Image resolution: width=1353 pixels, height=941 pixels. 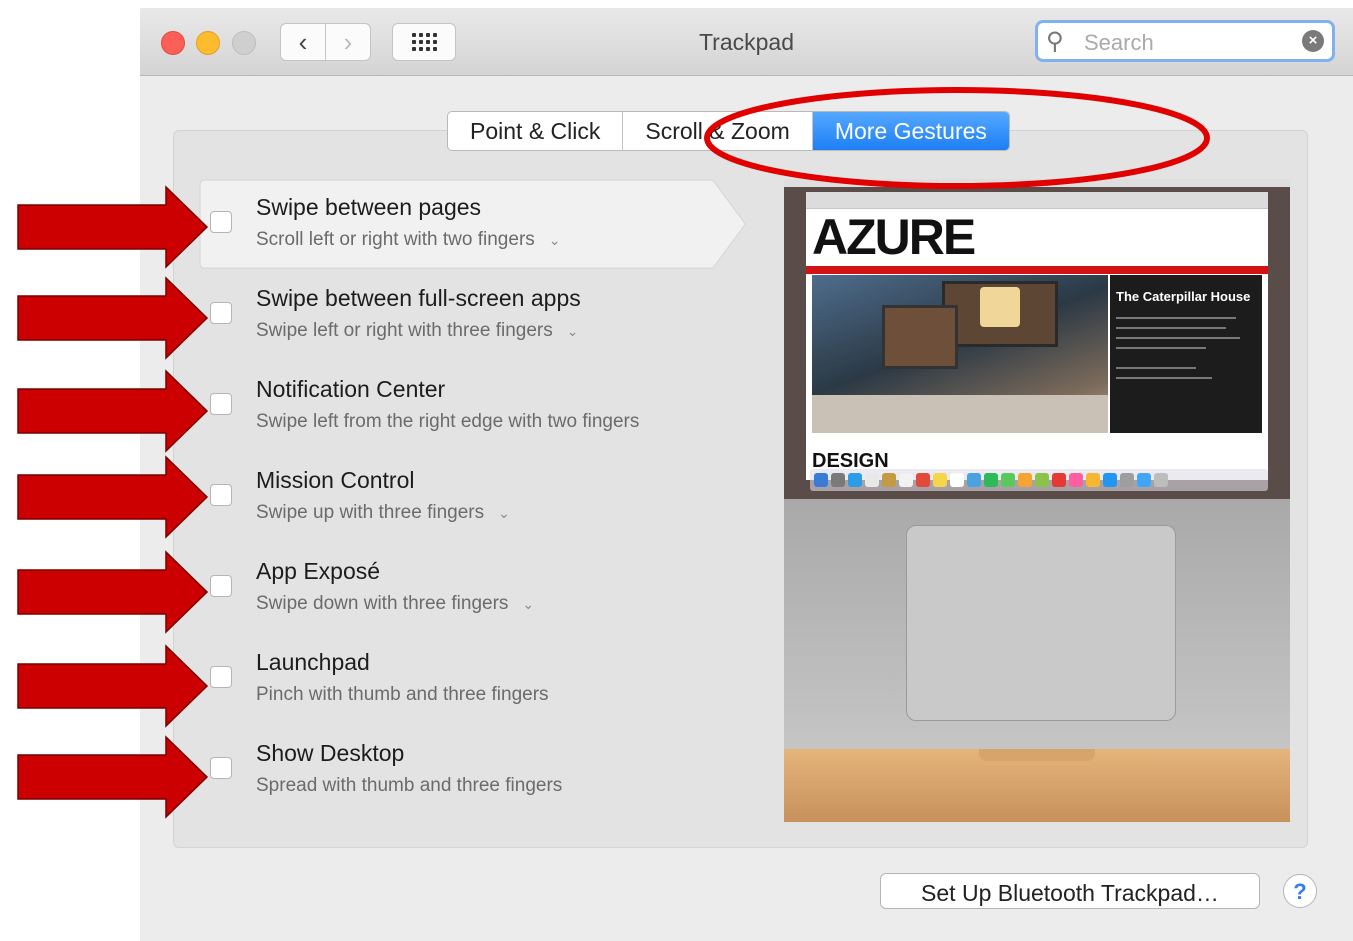 What do you see at coordinates (960, 354) in the screenshot?
I see `preview-hero-photo` at bounding box center [960, 354].